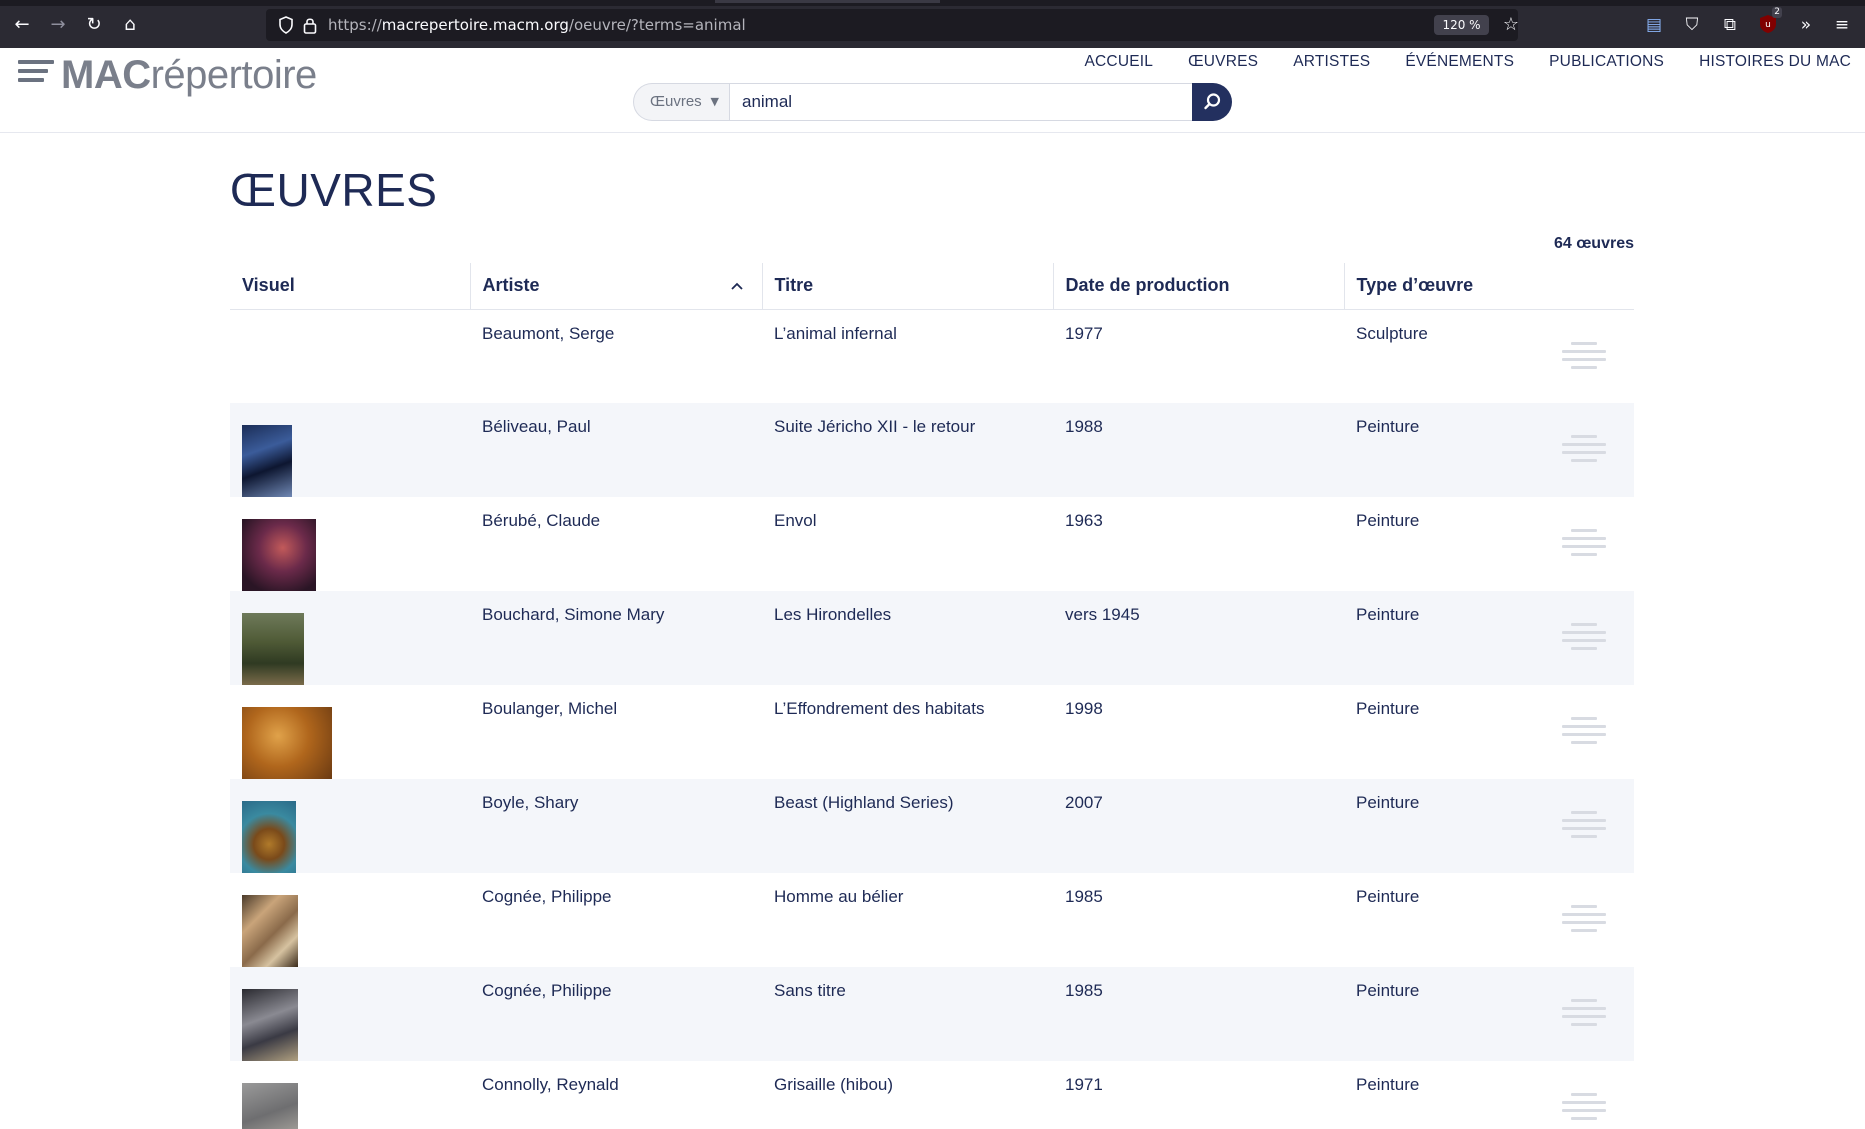 The width and height of the screenshot is (1865, 1129). What do you see at coordinates (36, 74) in the screenshot?
I see `menu-icon` at bounding box center [36, 74].